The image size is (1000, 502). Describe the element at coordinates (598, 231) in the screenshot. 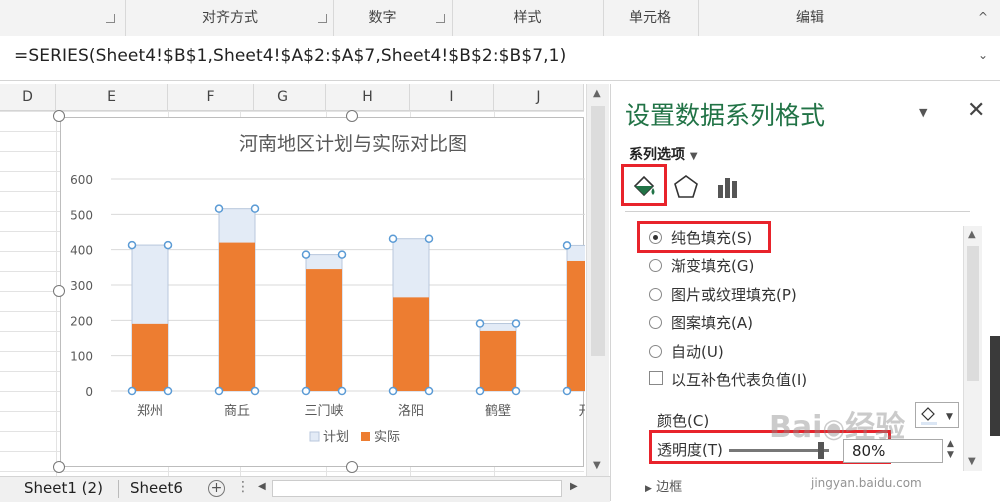

I see `scroll-thumb` at that location.